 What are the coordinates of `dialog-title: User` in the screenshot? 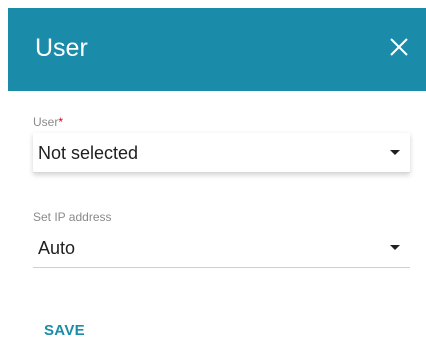 It's located at (61, 48).